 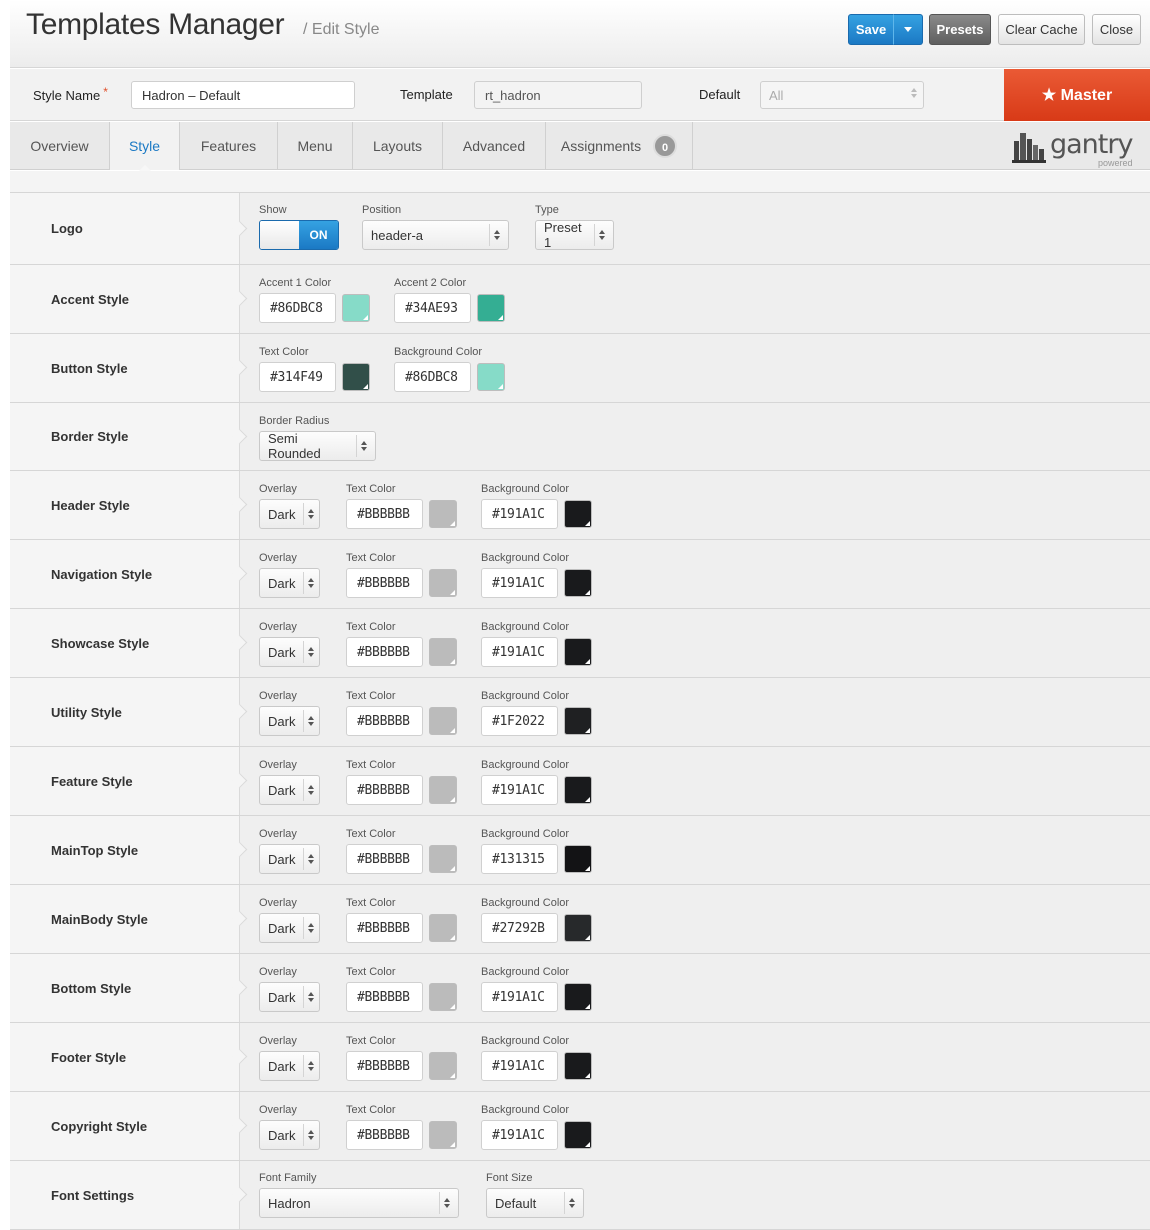 I want to click on font-size-select: Default, so click(x=535, y=1203).